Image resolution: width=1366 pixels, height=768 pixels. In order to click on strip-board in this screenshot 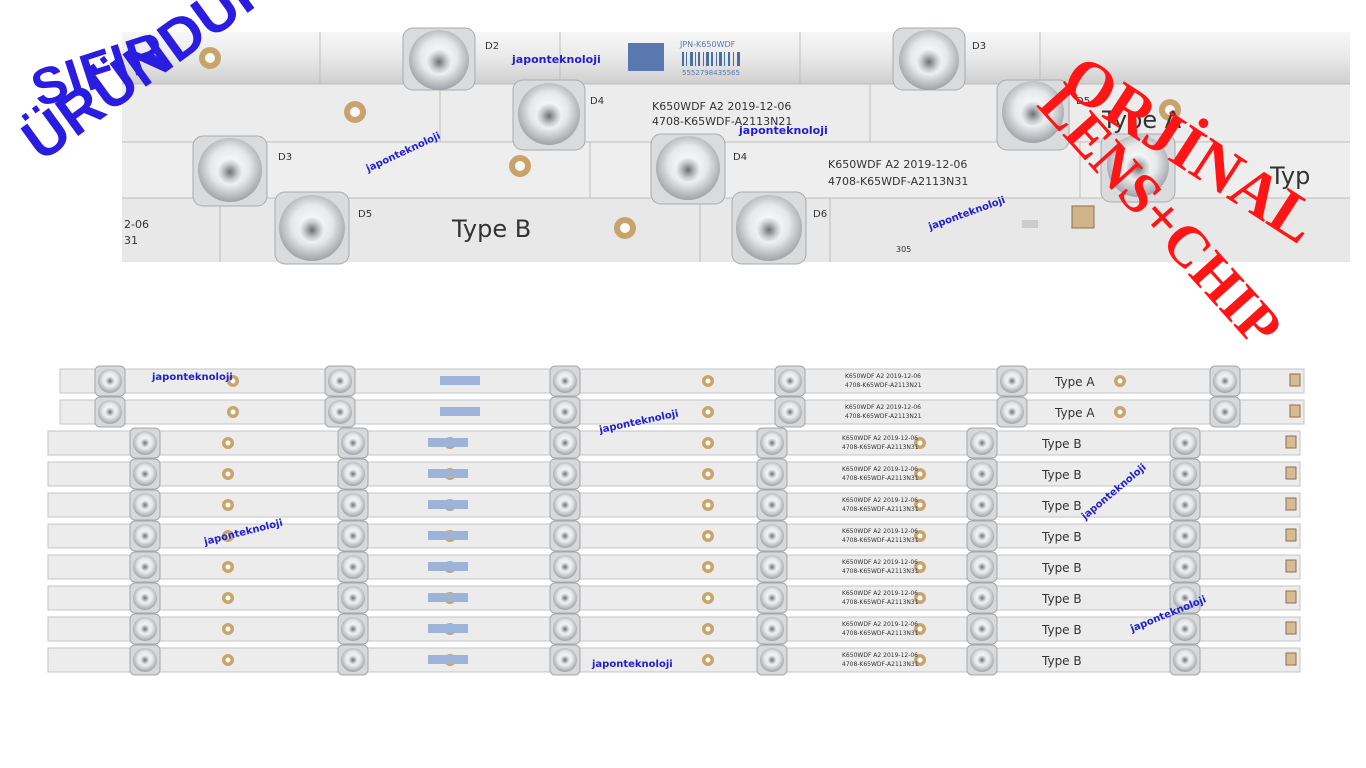, I will do `click(674, 629)`.